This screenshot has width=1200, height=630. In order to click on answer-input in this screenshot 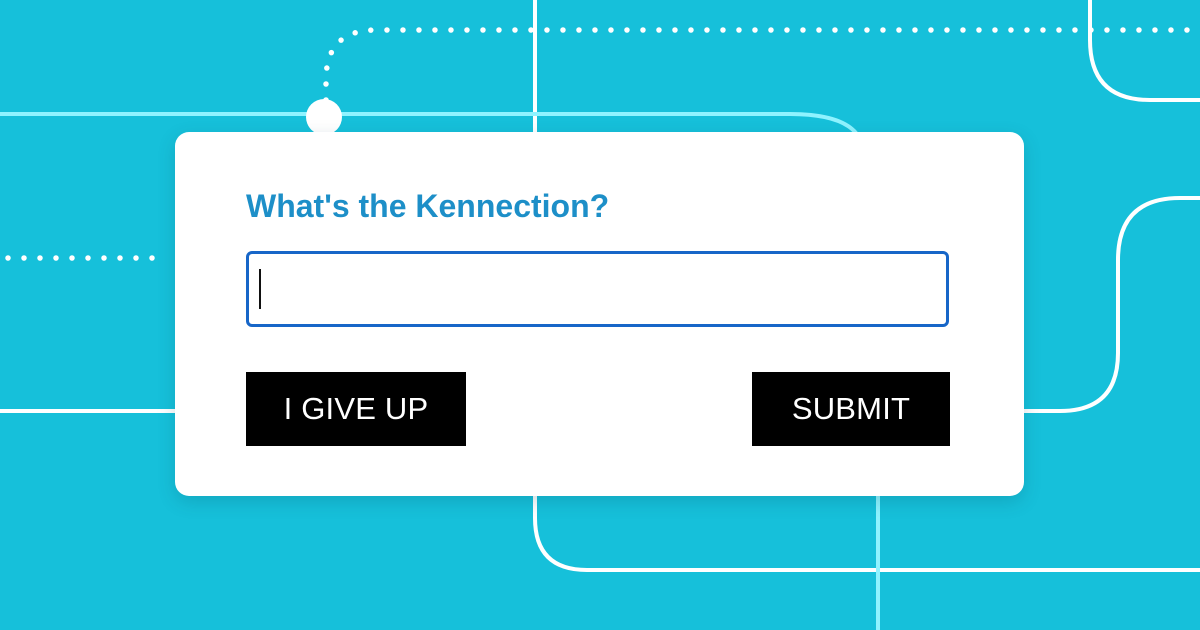, I will do `click(597, 289)`.